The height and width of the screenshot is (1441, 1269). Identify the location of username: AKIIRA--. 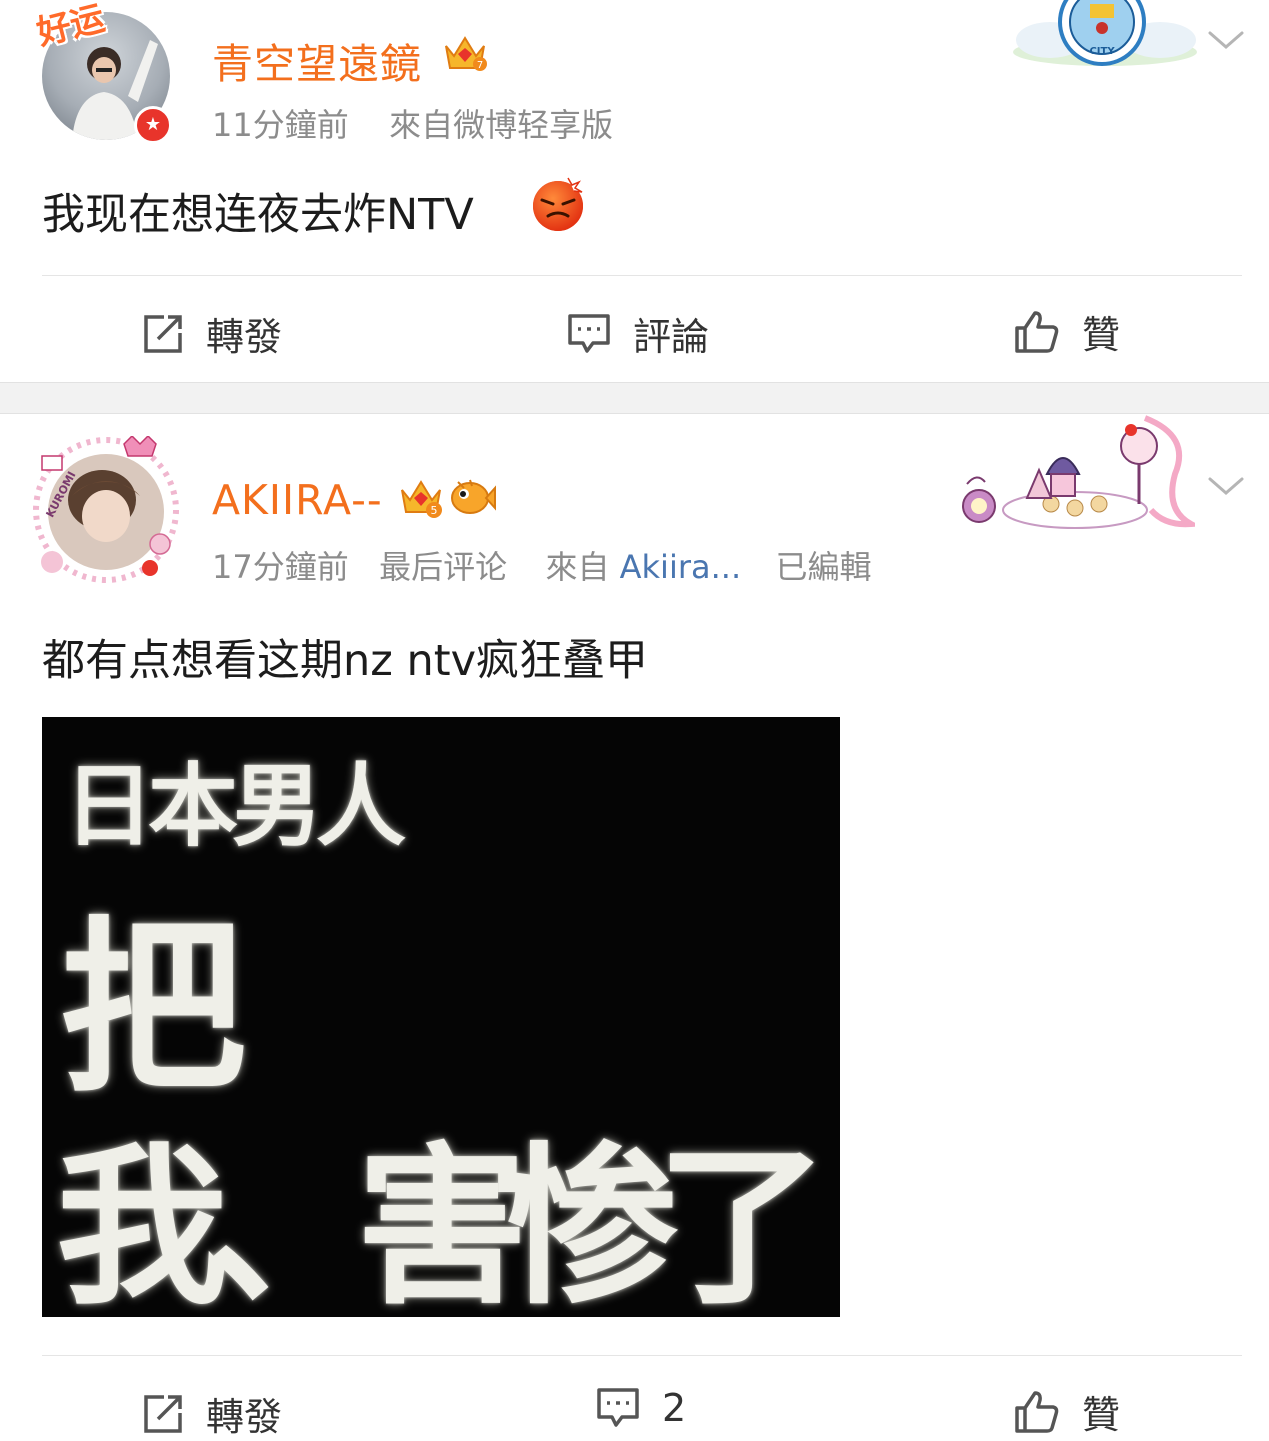
(297, 500).